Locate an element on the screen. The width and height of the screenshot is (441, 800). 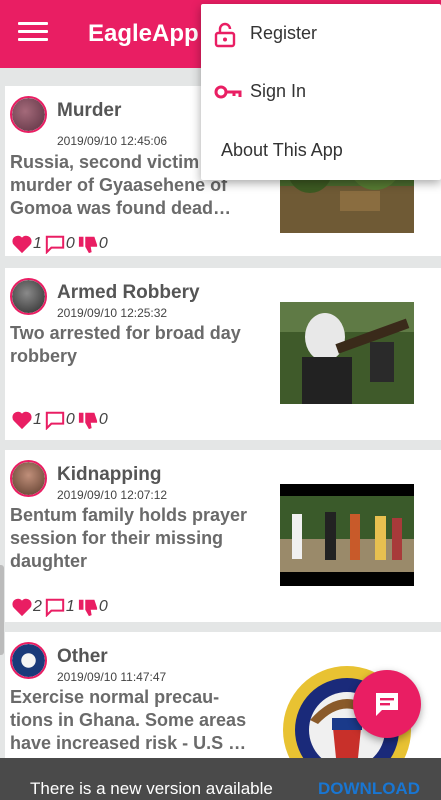
menu-item-sign-in: Sign In is located at coordinates (321, 91).